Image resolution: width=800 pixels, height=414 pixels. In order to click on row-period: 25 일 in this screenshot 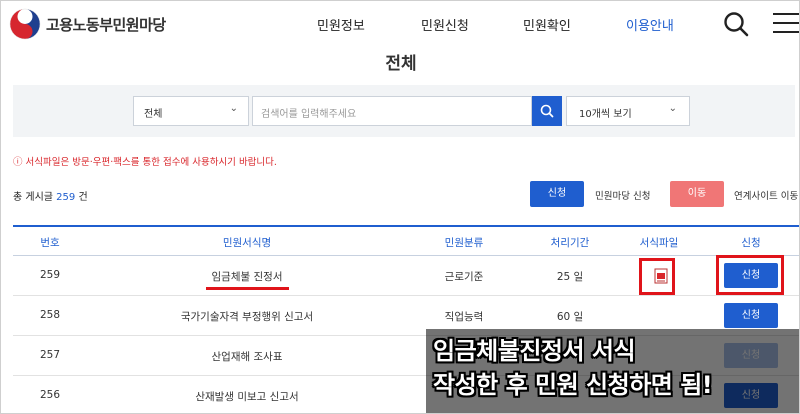, I will do `click(570, 277)`.